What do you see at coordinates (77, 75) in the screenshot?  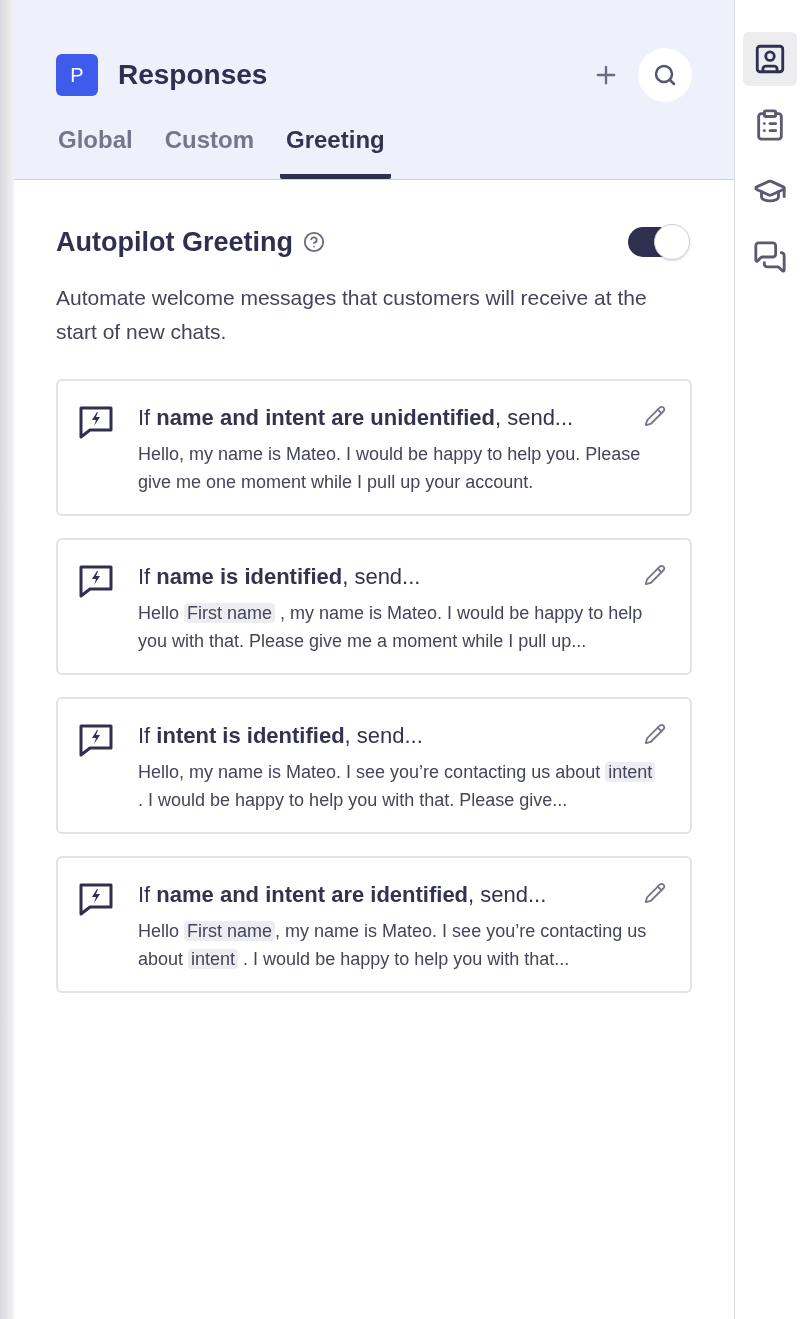 I see `app-logo: P` at bounding box center [77, 75].